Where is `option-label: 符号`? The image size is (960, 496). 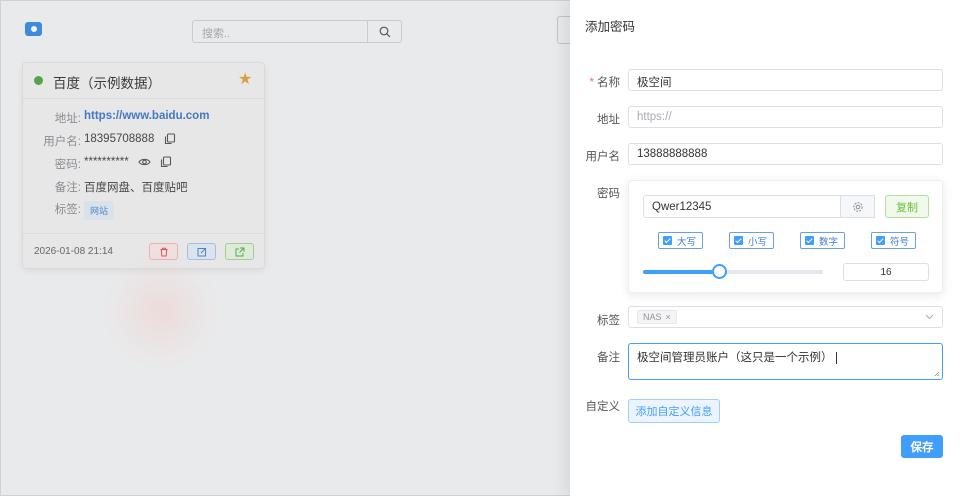 option-label: 符号 is located at coordinates (900, 242).